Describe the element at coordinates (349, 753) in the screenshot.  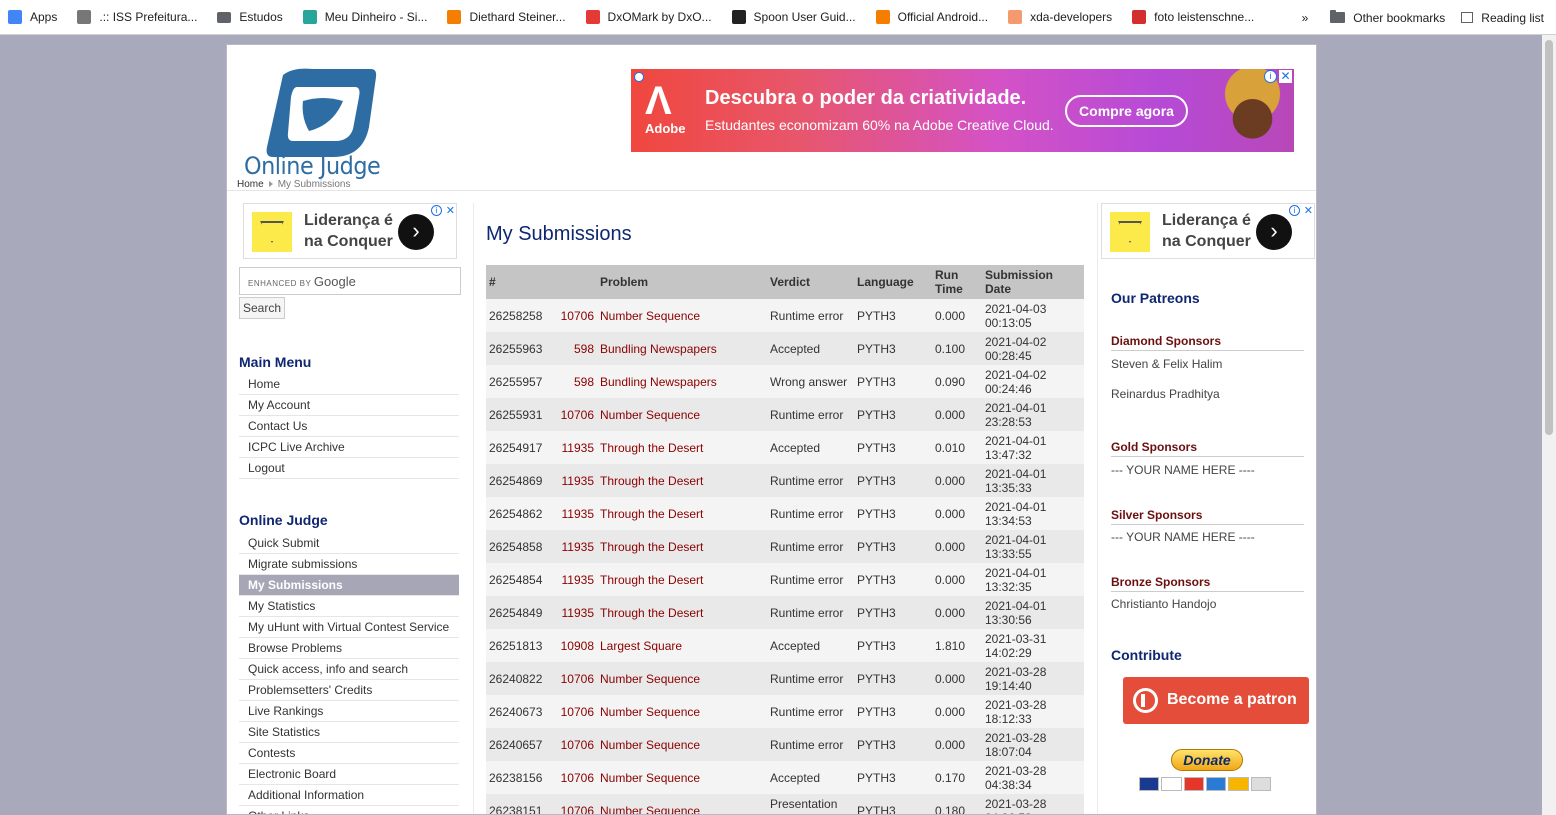
I see `oj-menu-item-contests: Contests` at that location.